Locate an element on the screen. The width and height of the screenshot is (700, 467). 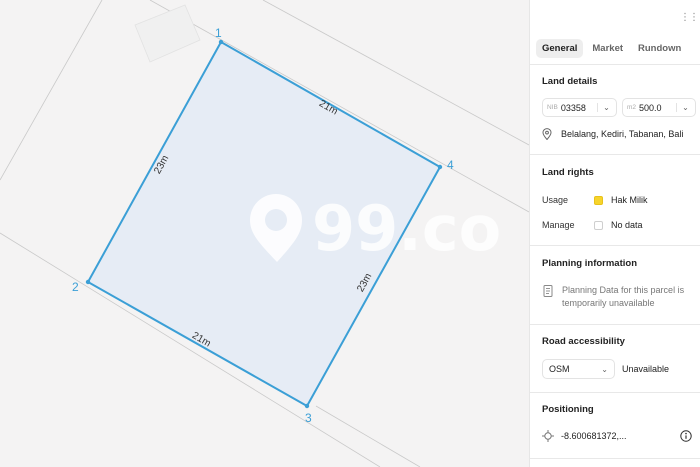
road-status-text: Unavailable is located at coordinates (646, 369).